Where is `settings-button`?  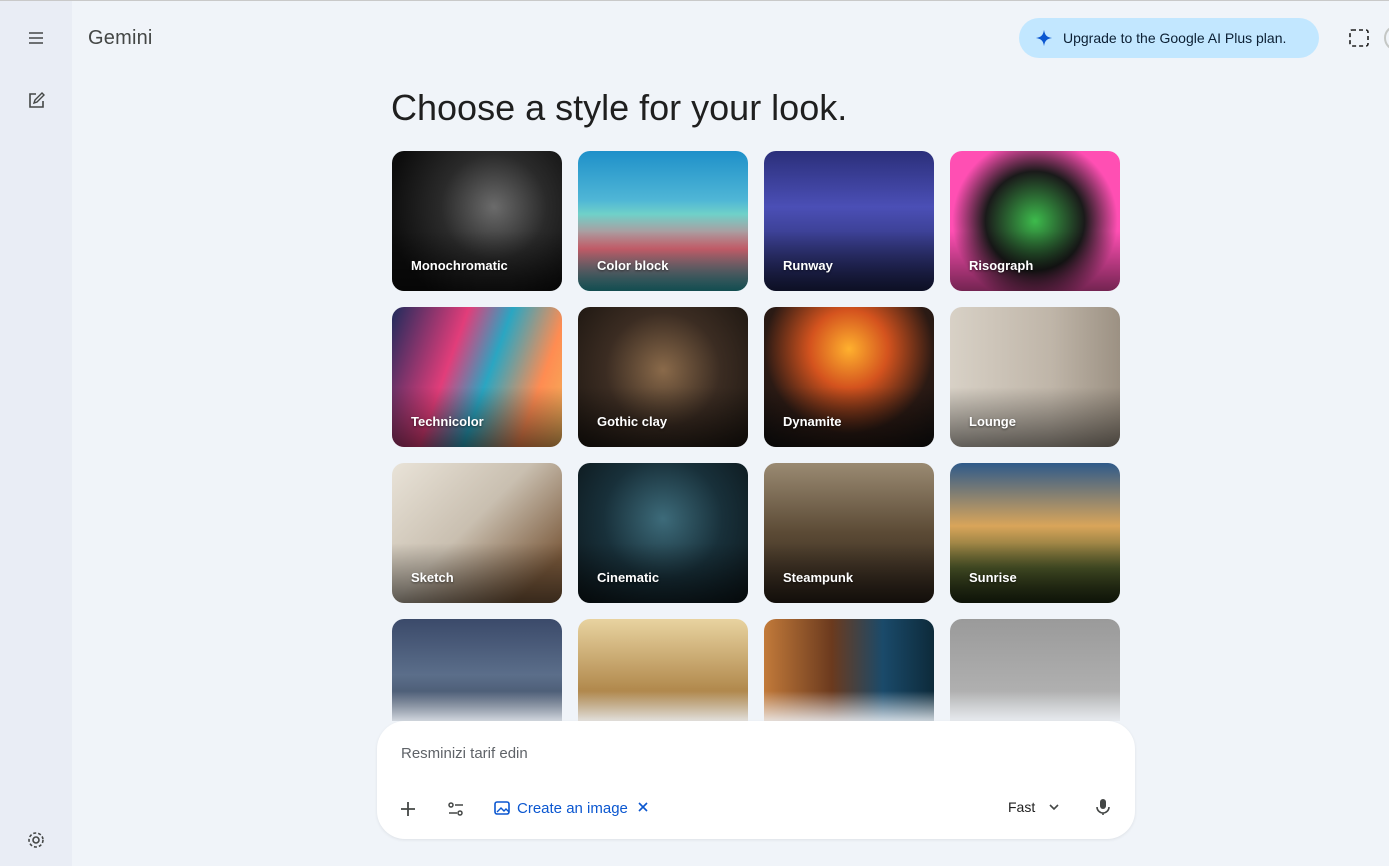 settings-button is located at coordinates (36, 840).